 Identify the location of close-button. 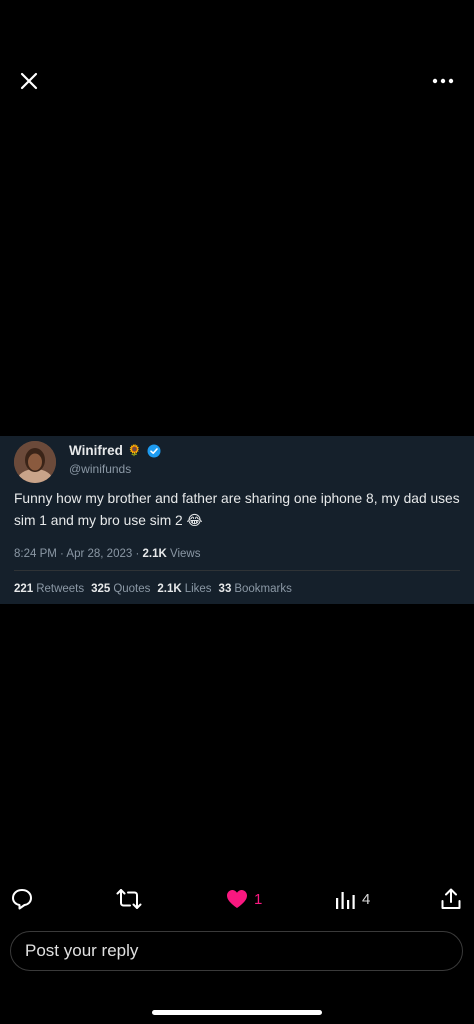
(29, 81).